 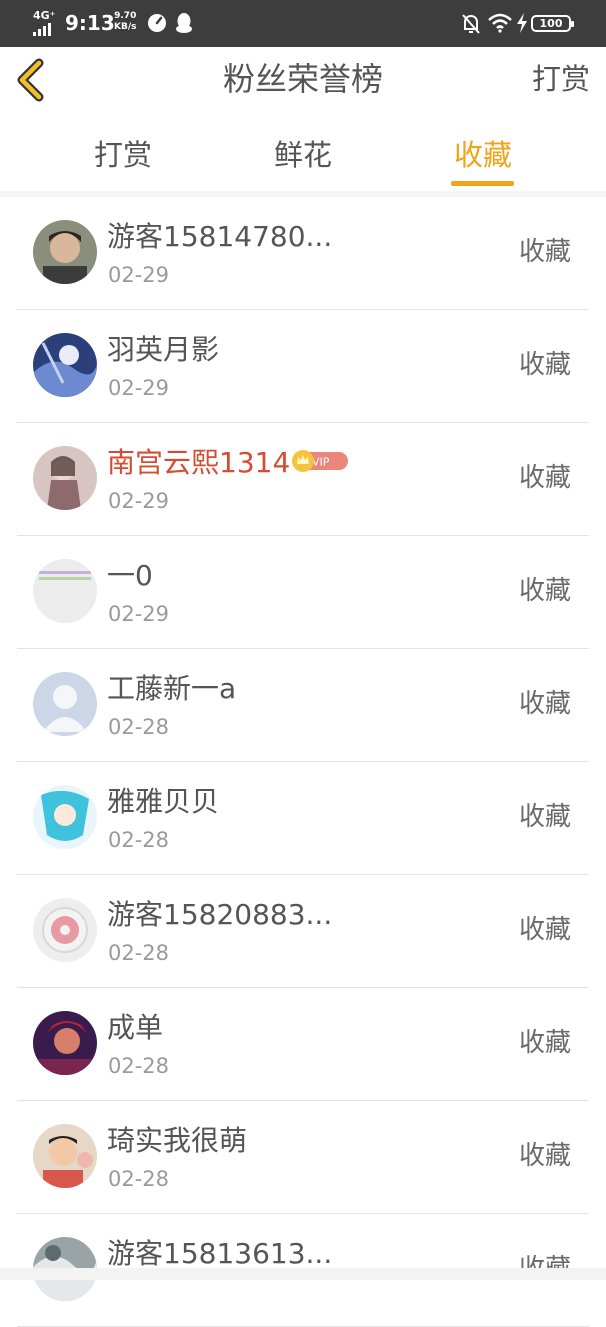 I want to click on fan-name: 工藤新一a, so click(x=172, y=688).